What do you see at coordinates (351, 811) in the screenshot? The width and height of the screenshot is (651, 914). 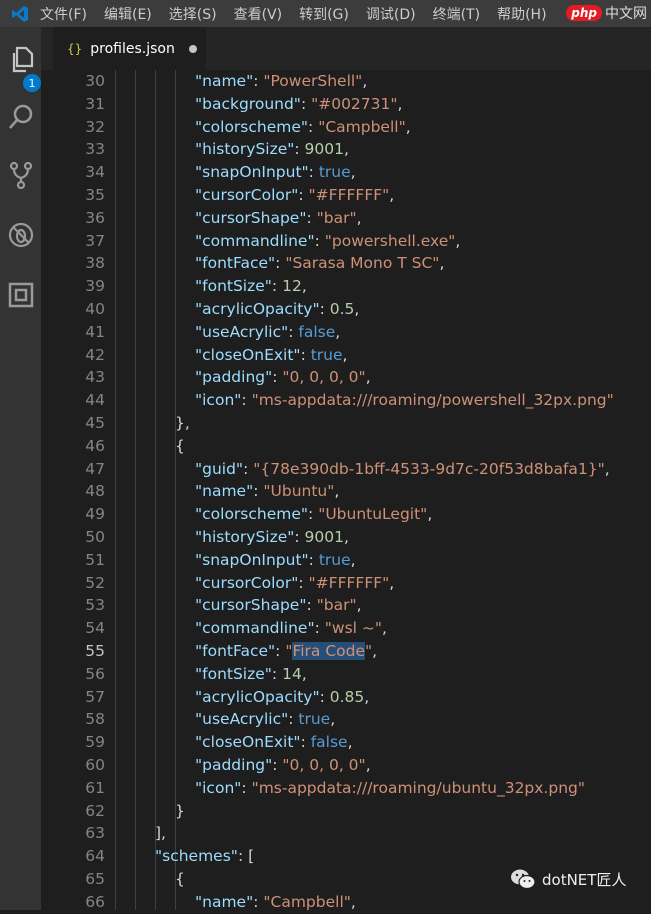 I see `code-line: 62}` at bounding box center [351, 811].